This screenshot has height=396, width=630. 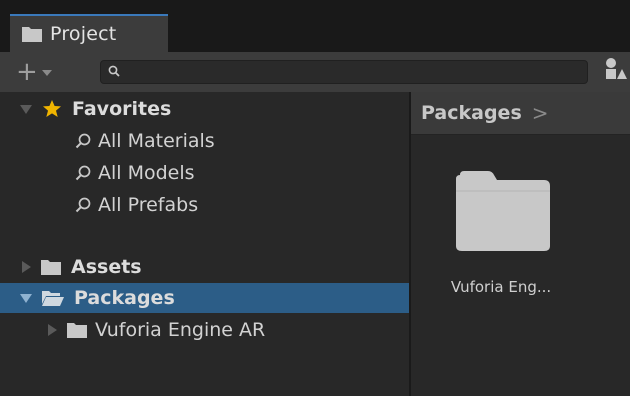 What do you see at coordinates (53, 298) in the screenshot?
I see `open-folder-icon` at bounding box center [53, 298].